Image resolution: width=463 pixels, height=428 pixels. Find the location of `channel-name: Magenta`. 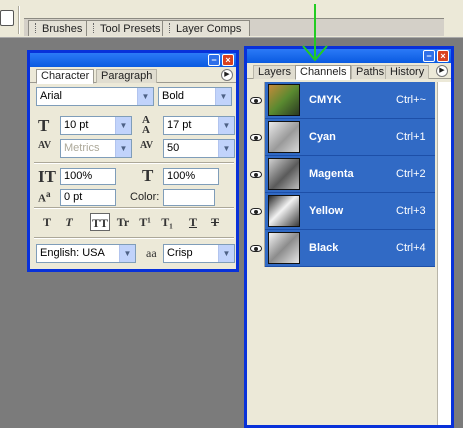

channel-name: Magenta is located at coordinates (331, 174).